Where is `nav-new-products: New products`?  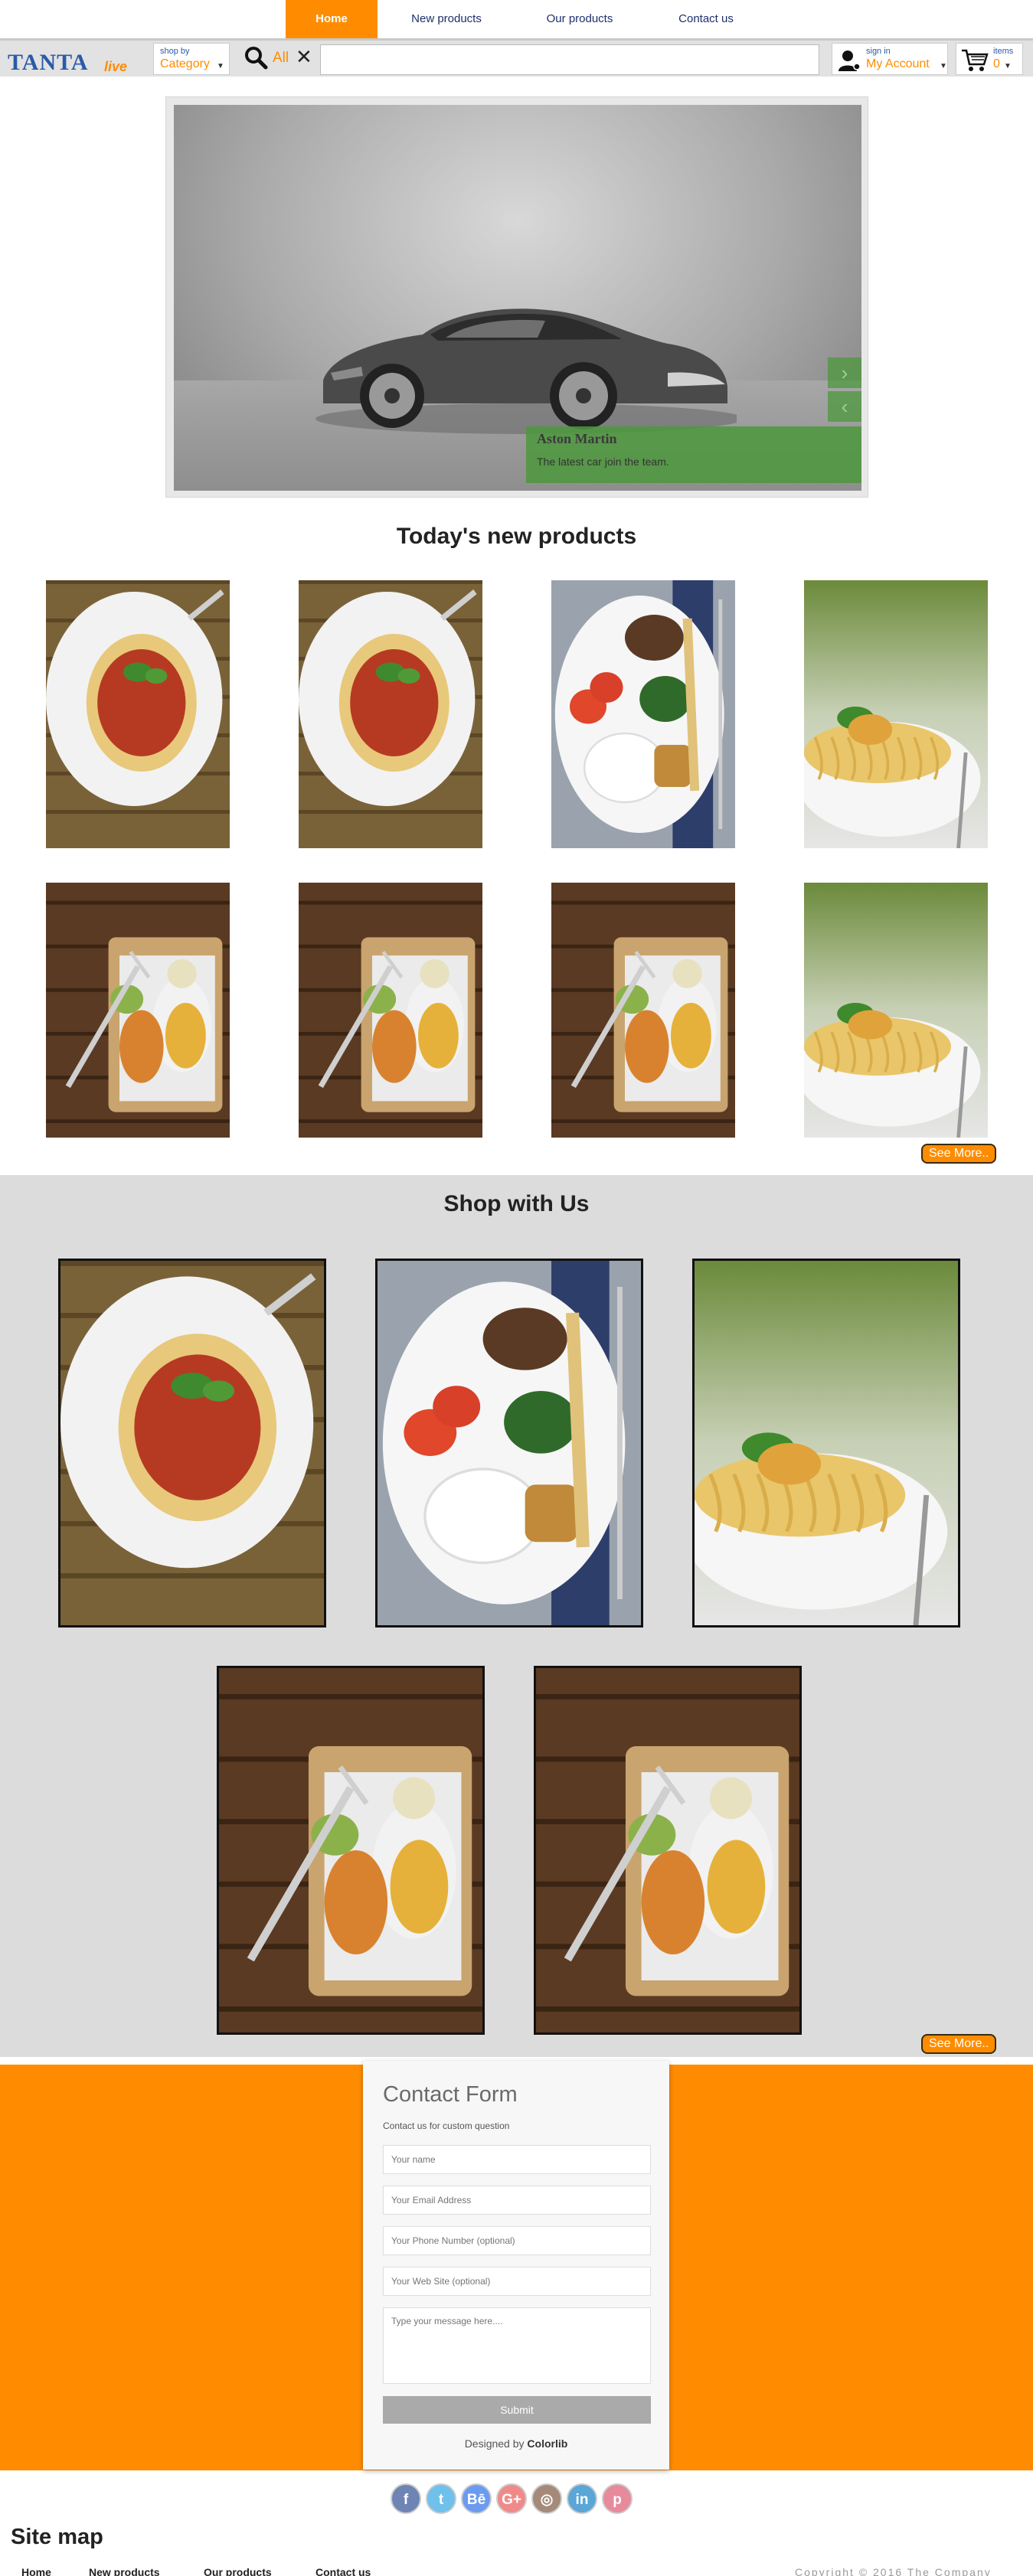
nav-new-products: New products is located at coordinates (446, 19).